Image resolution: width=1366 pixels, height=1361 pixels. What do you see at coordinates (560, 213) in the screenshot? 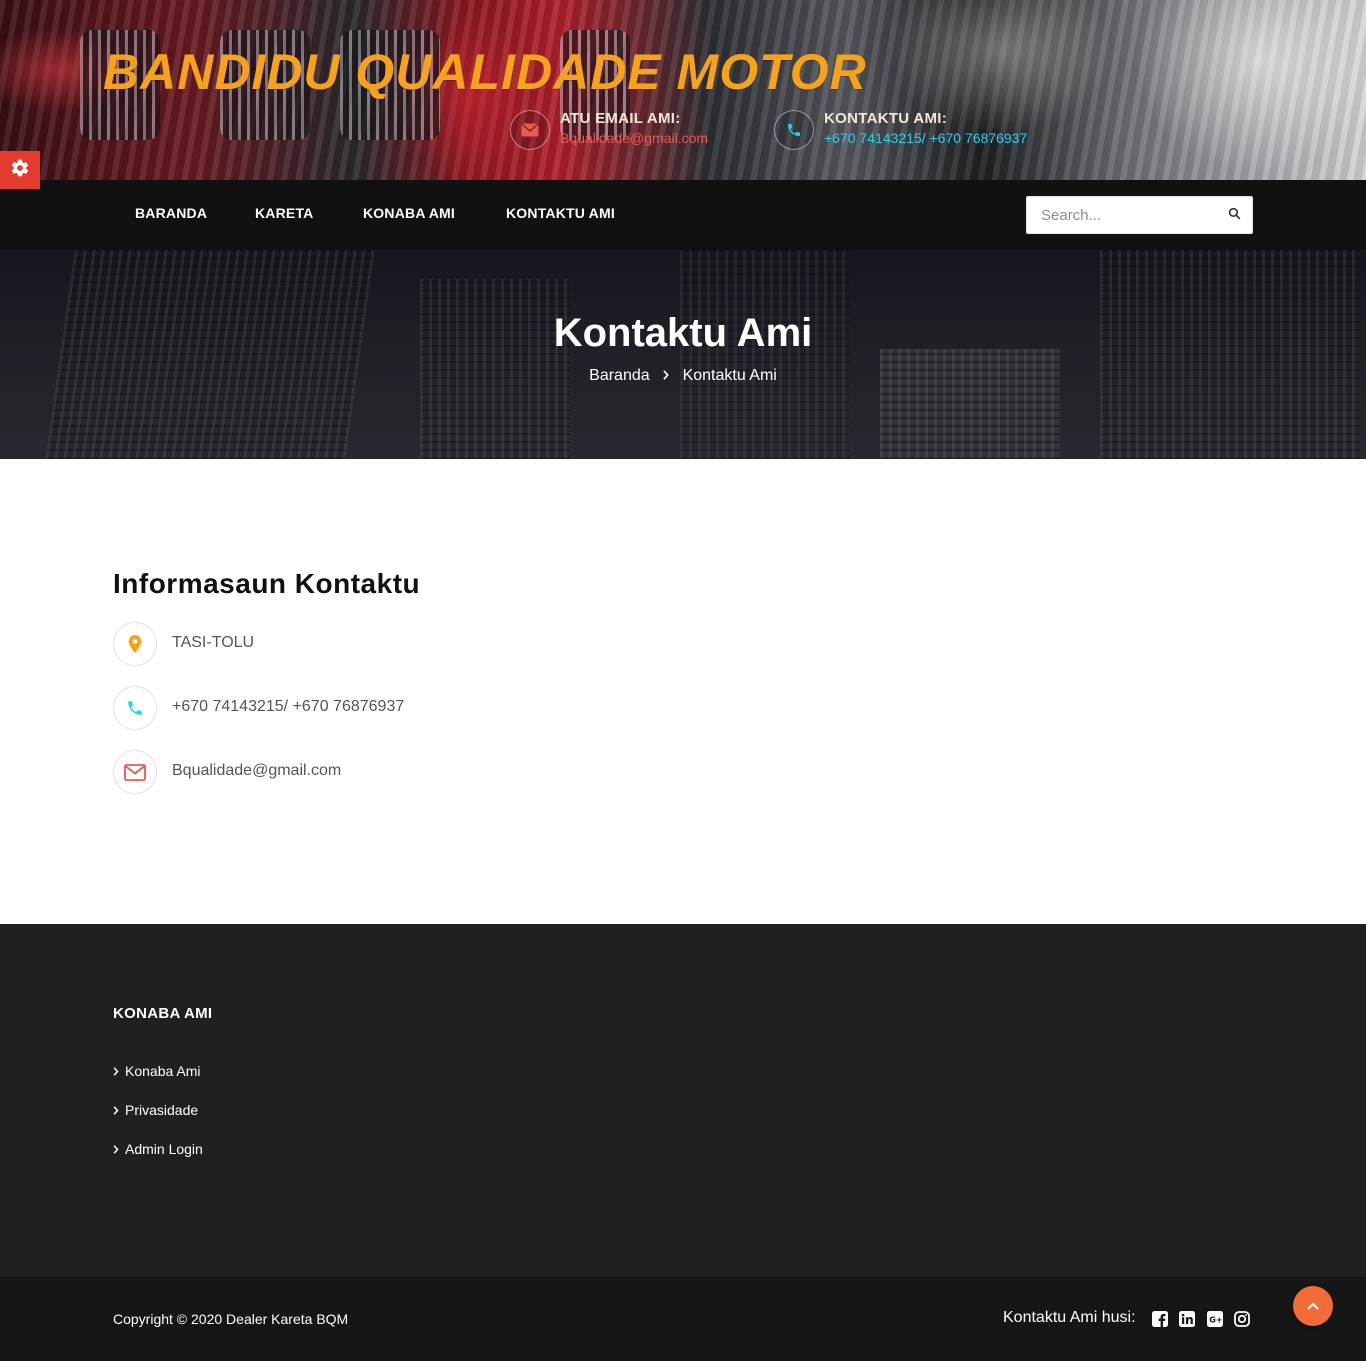
I see `nav-item-kontaktu-ami: KONTAKTU AMI` at bounding box center [560, 213].